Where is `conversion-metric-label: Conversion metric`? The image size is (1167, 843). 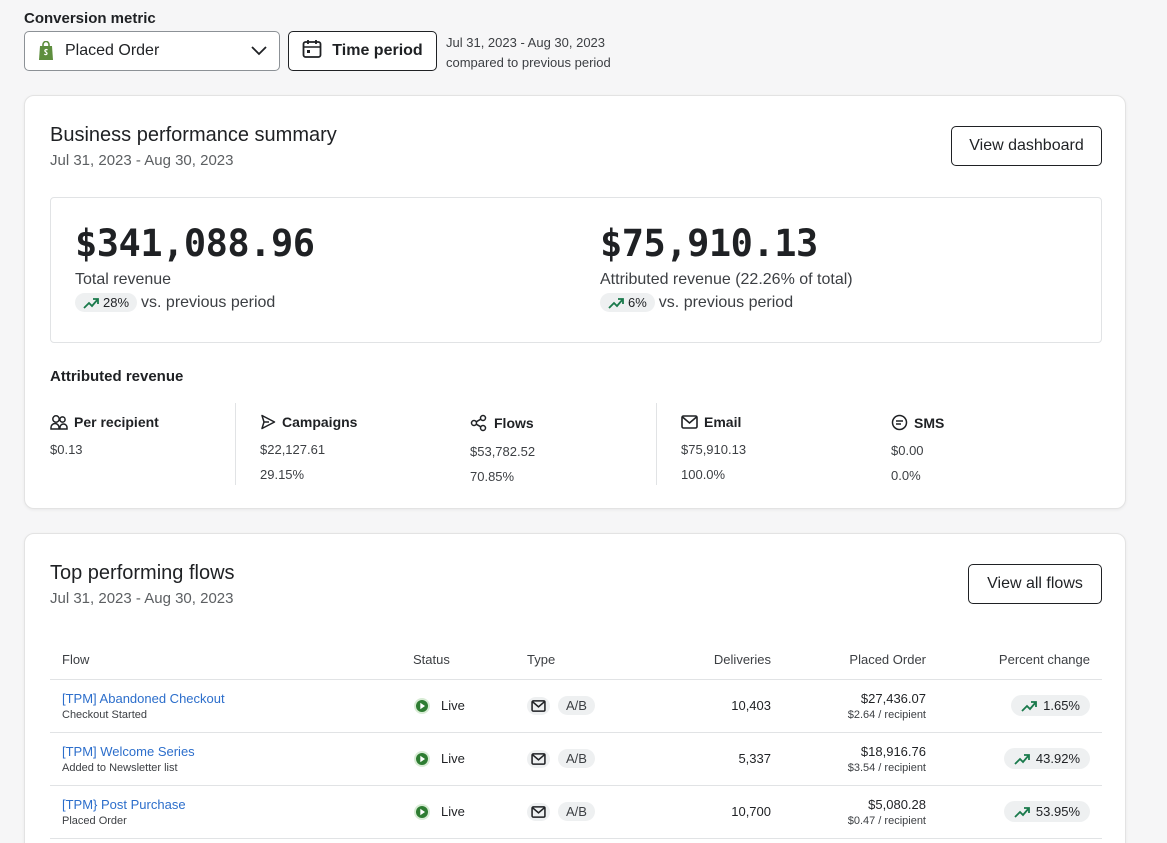 conversion-metric-label: Conversion metric is located at coordinates (90, 18).